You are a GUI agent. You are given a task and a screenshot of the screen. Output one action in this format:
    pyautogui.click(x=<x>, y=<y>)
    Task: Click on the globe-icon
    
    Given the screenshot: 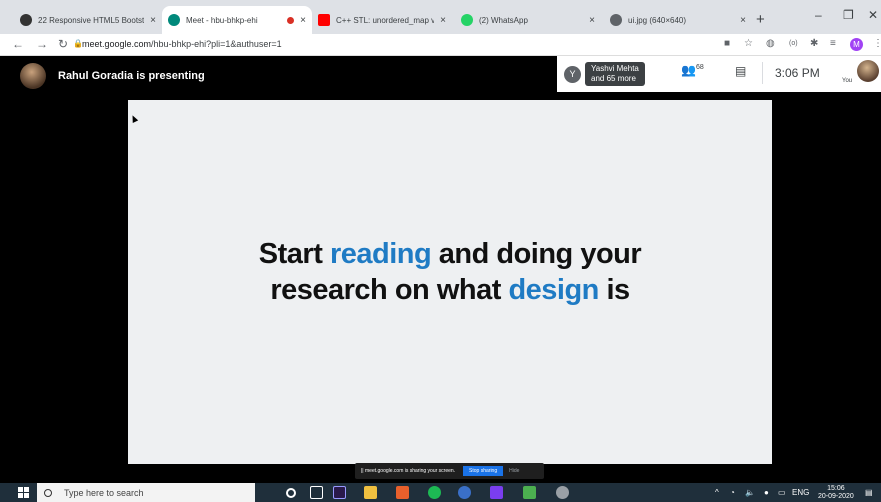 What is the action you would take?
    pyautogui.click(x=616, y=20)
    